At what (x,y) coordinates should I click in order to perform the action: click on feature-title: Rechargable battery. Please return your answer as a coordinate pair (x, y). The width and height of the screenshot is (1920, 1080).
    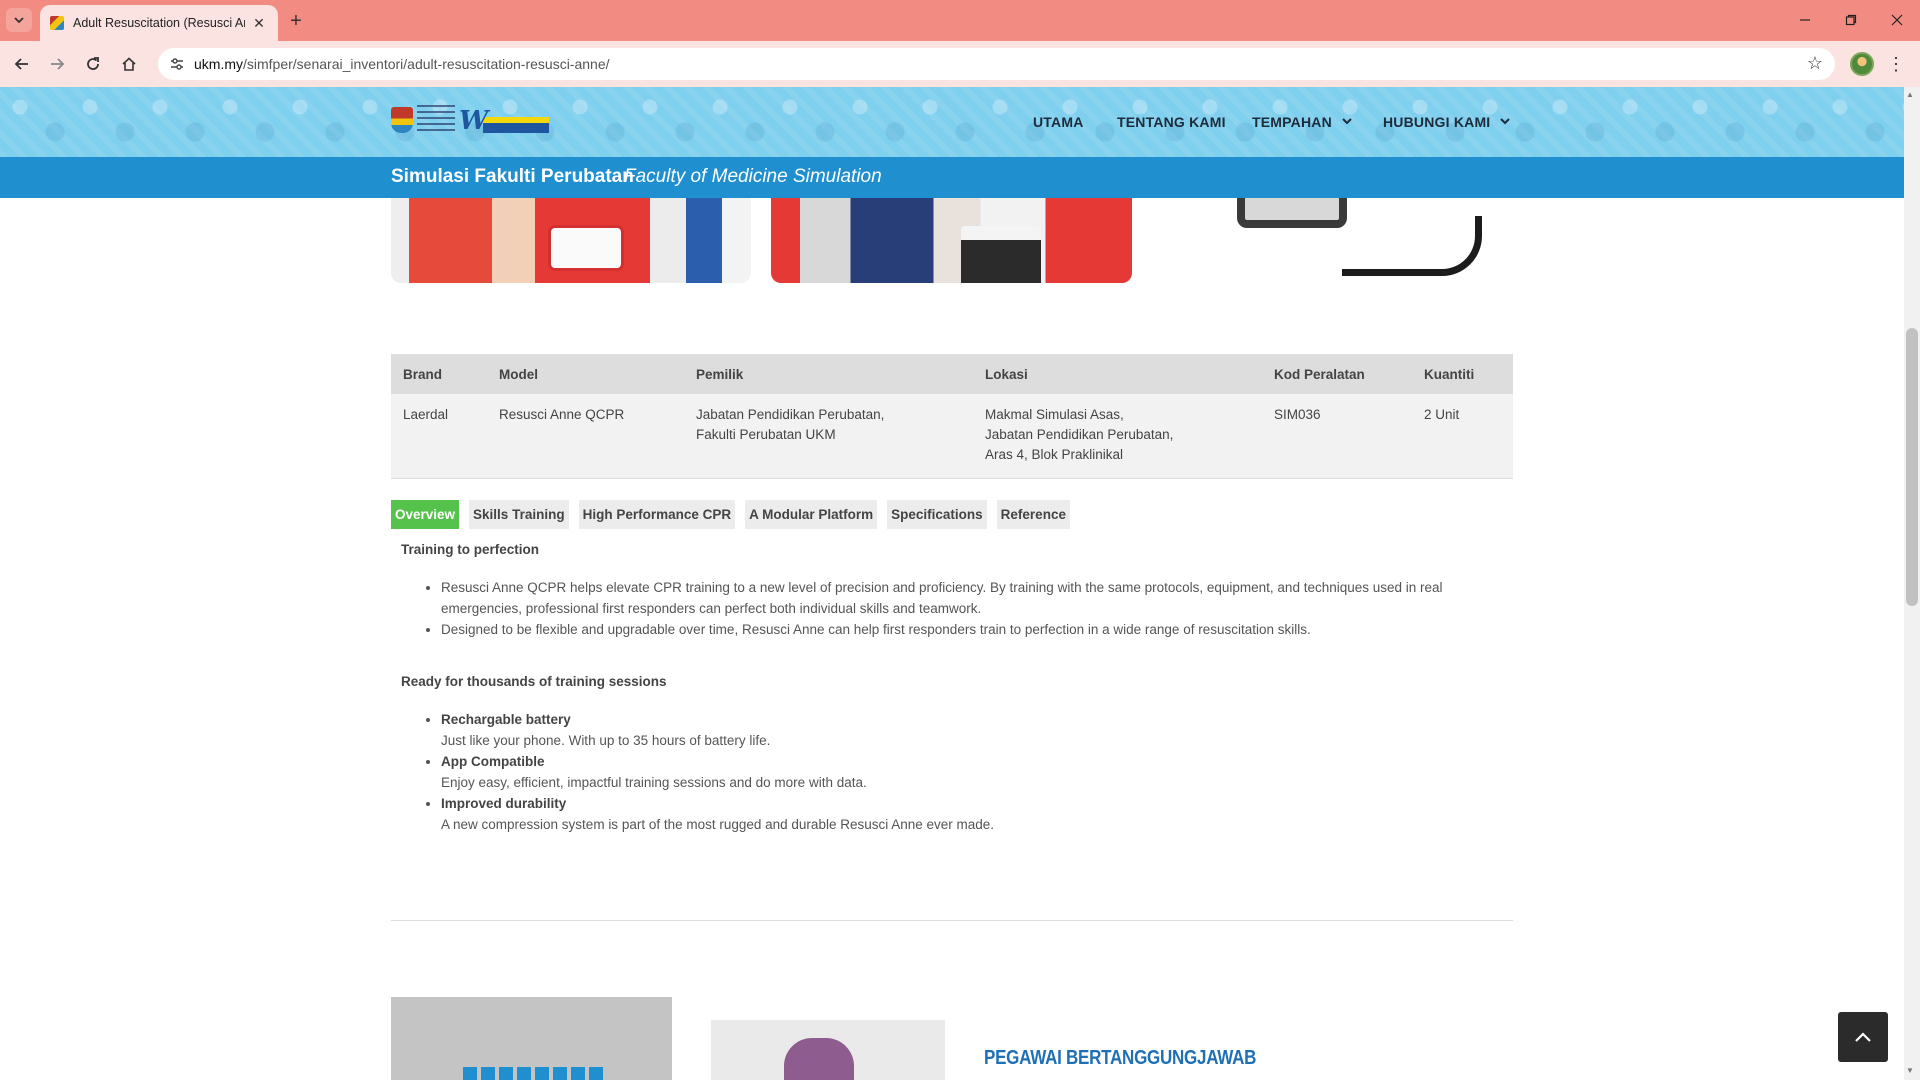
    Looking at the image, I should click on (506, 719).